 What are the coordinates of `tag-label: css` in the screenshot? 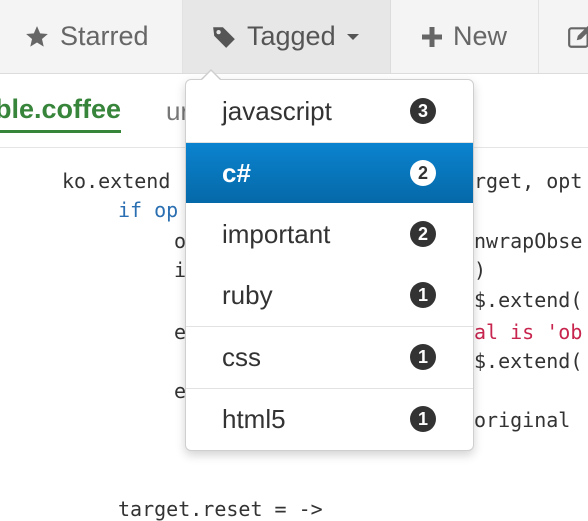 It's located at (241, 356).